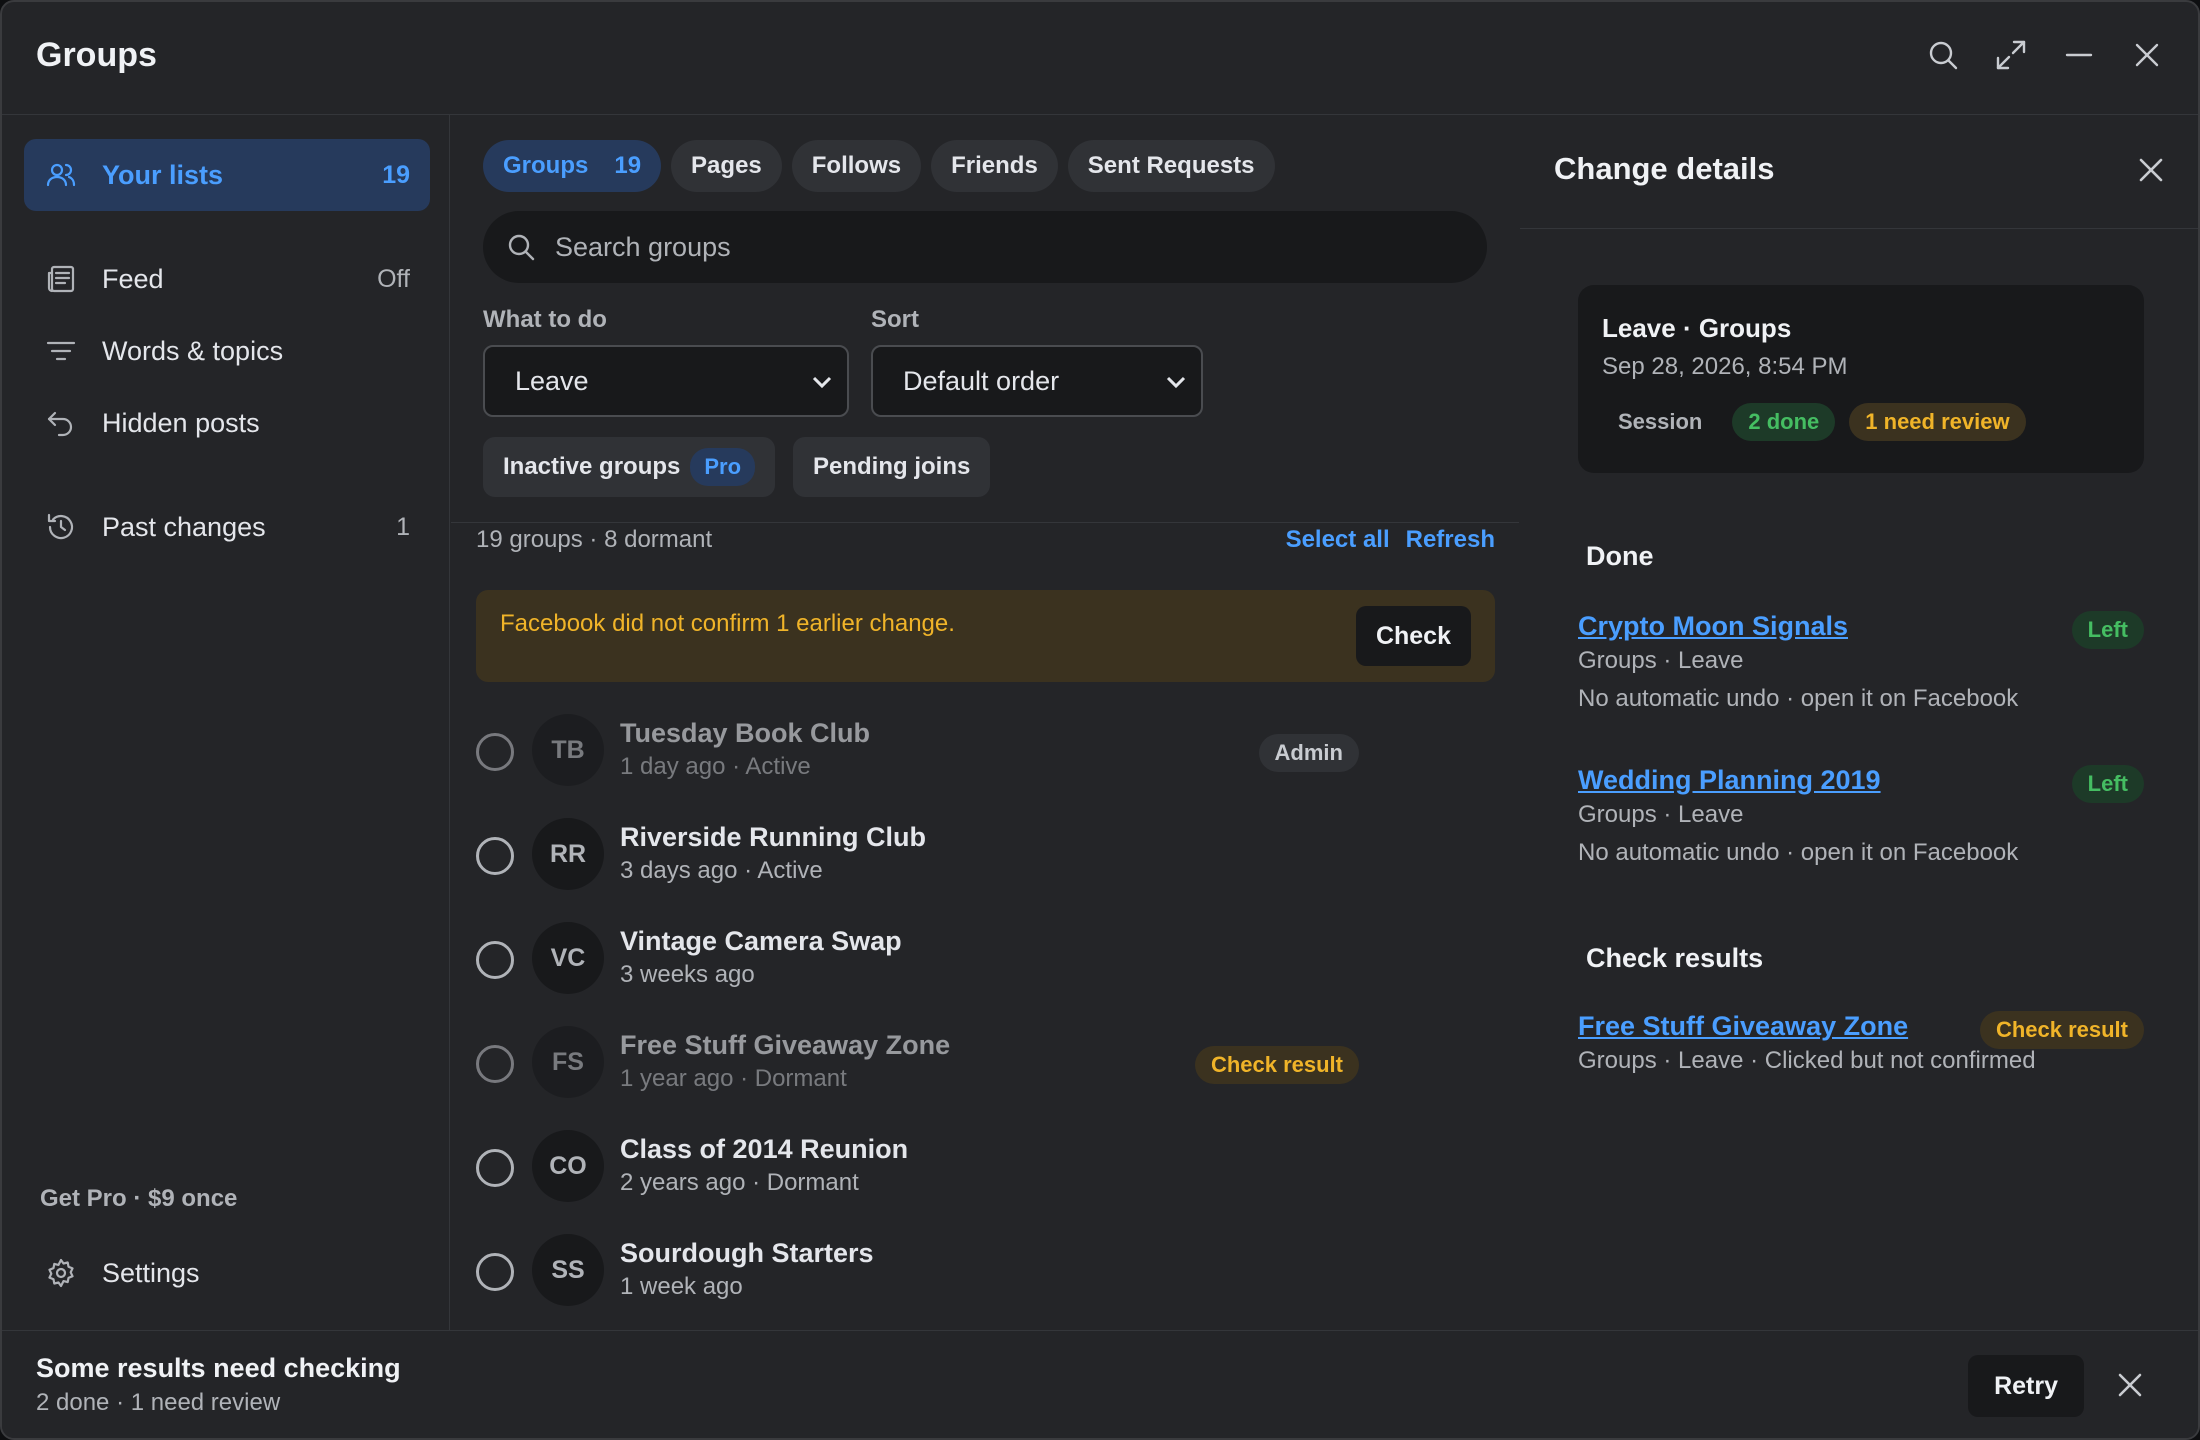 This screenshot has height=1440, width=2200. I want to click on group-meta: 1 week ago, so click(681, 1286).